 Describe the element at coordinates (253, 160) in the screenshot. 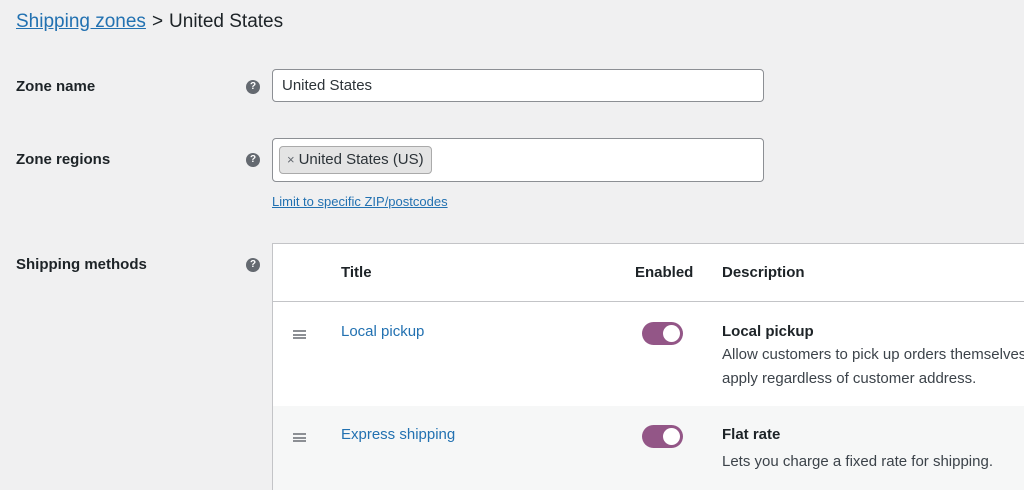

I see `zone-regions-help-icon: ?` at that location.